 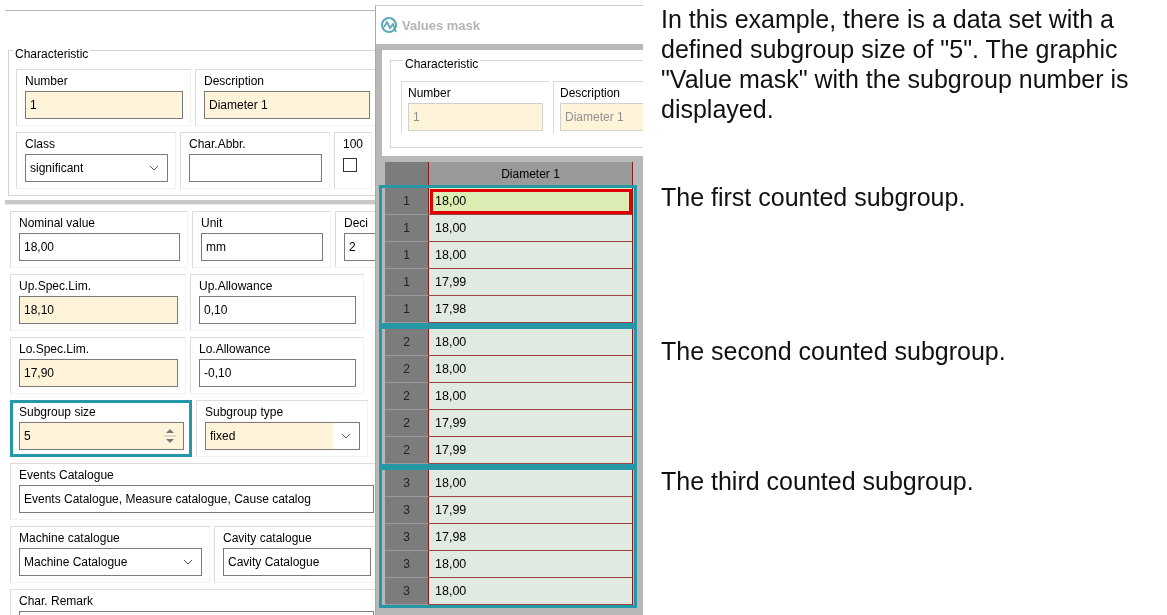 I want to click on field-label: Lo.Spec.Lim., so click(x=55, y=349).